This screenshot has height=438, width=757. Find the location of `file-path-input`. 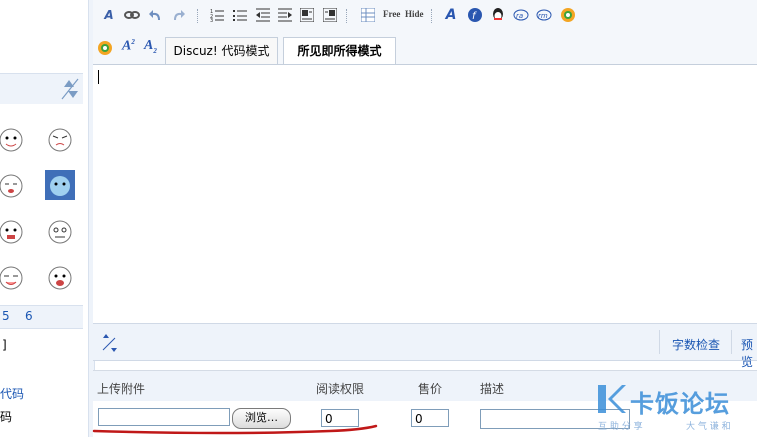

file-path-input is located at coordinates (164, 417).